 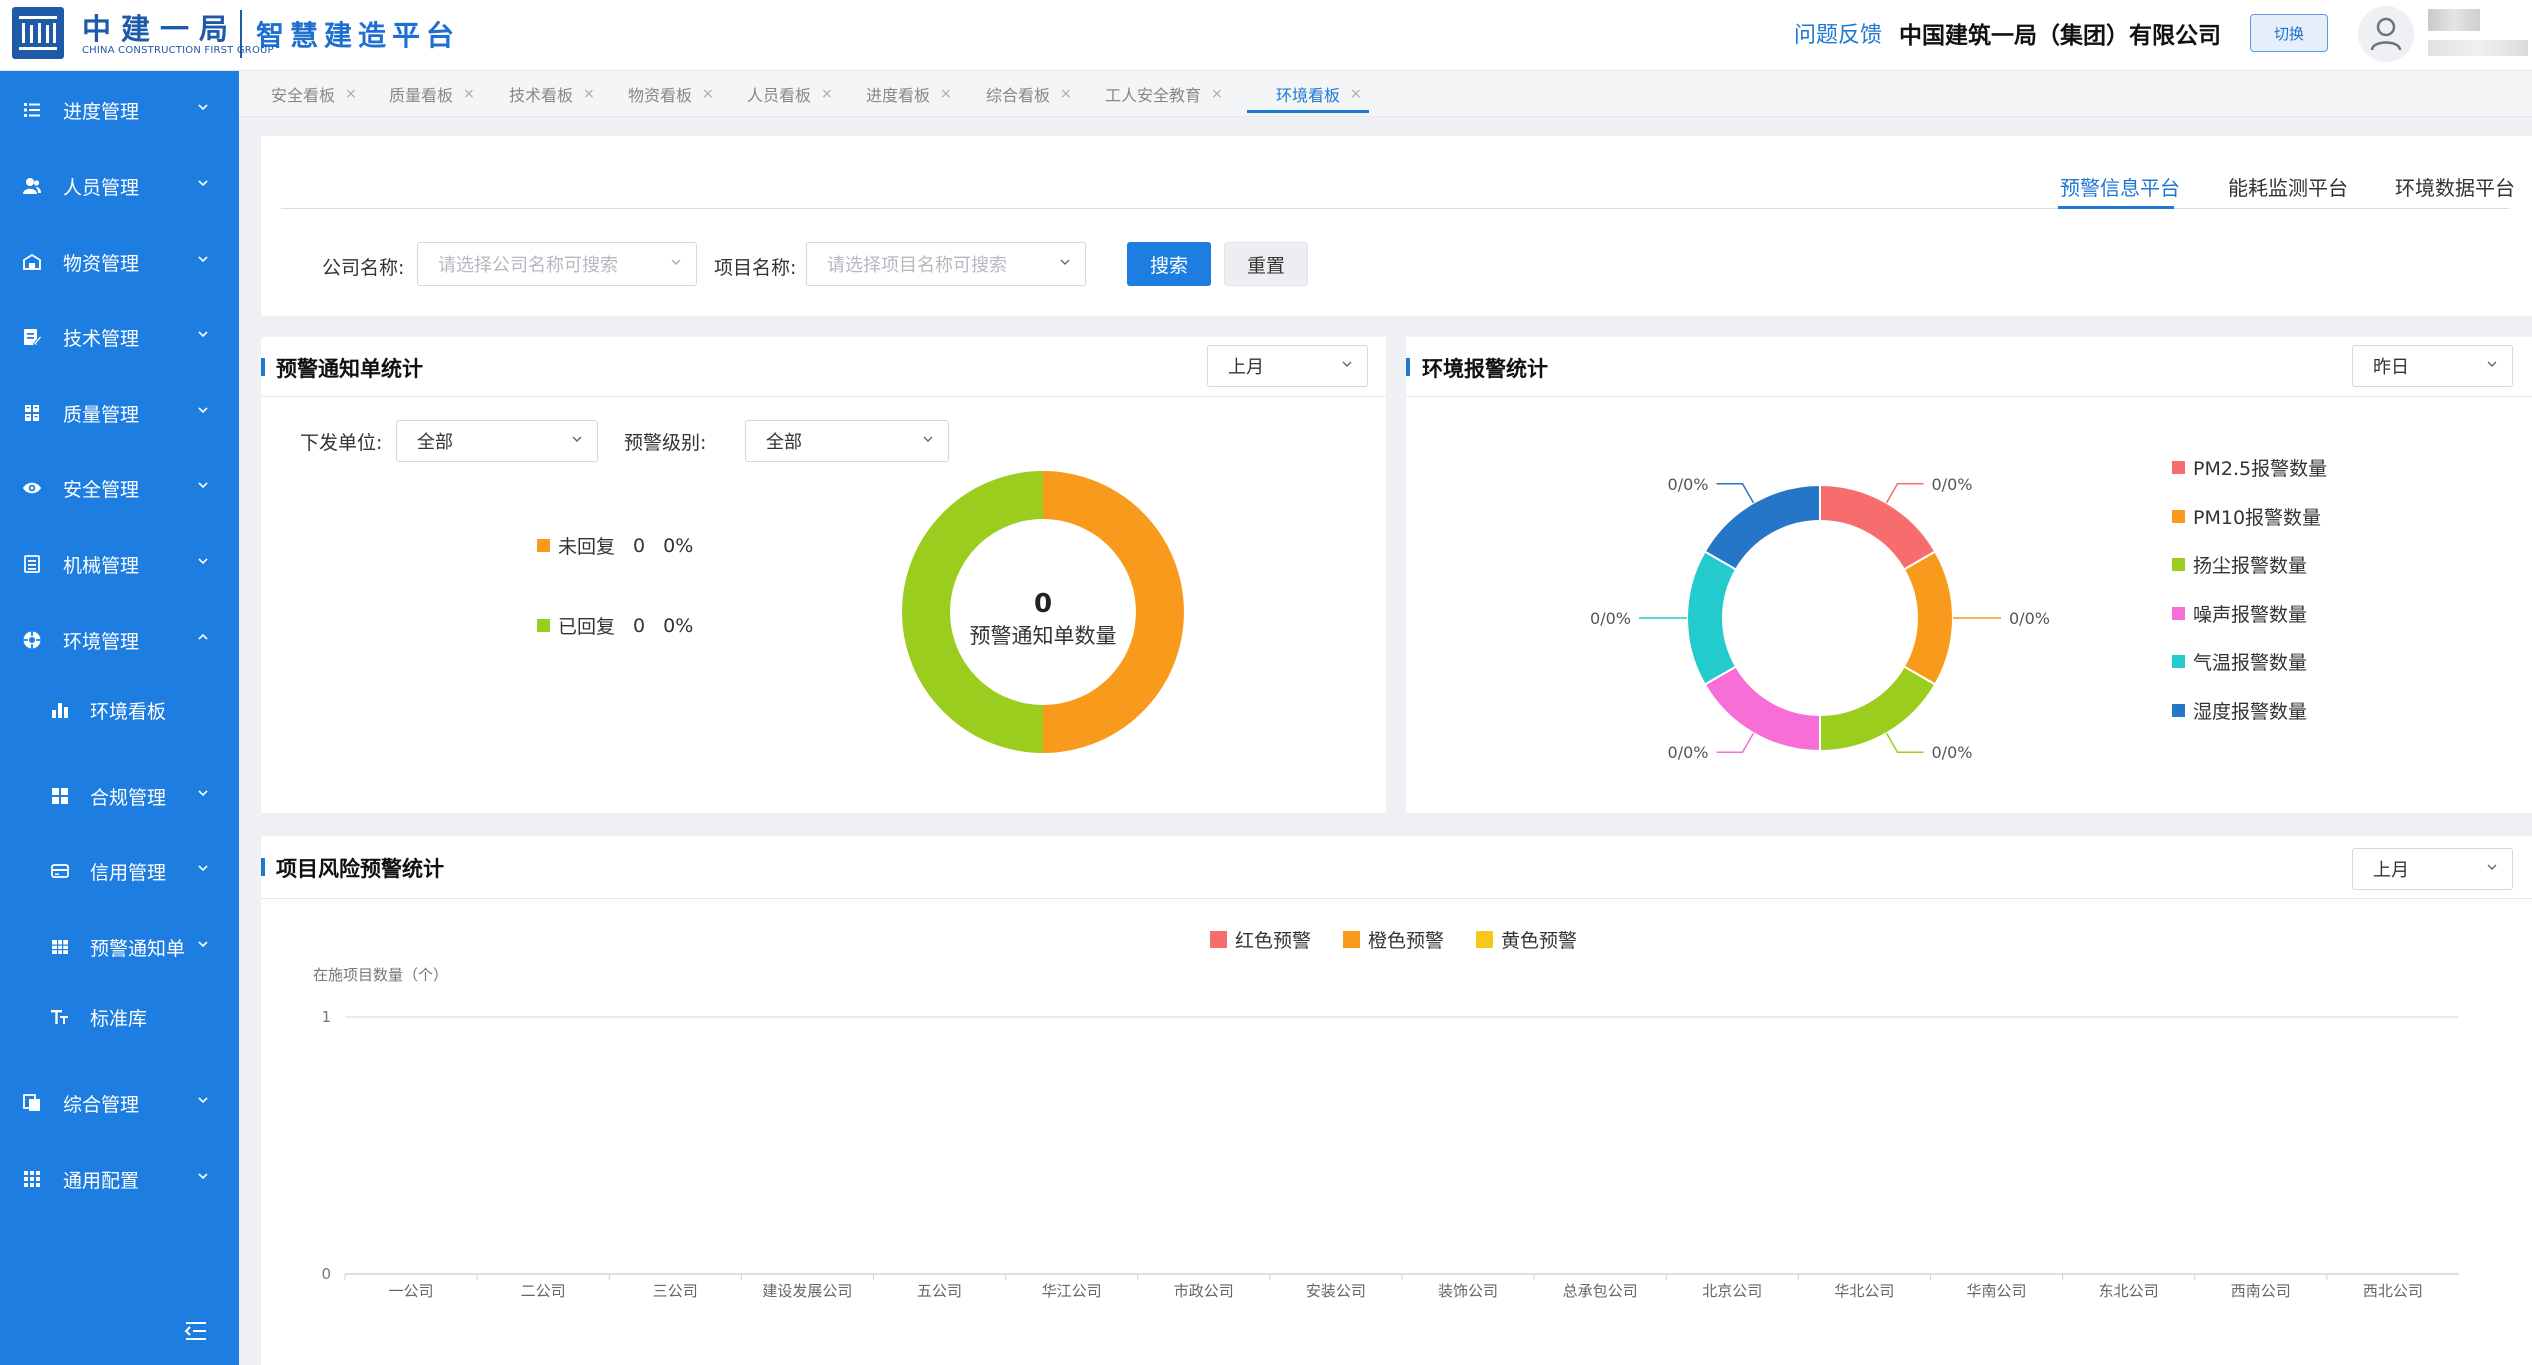 I want to click on tab-technology-board: 技术看板 ×, so click(x=552, y=94).